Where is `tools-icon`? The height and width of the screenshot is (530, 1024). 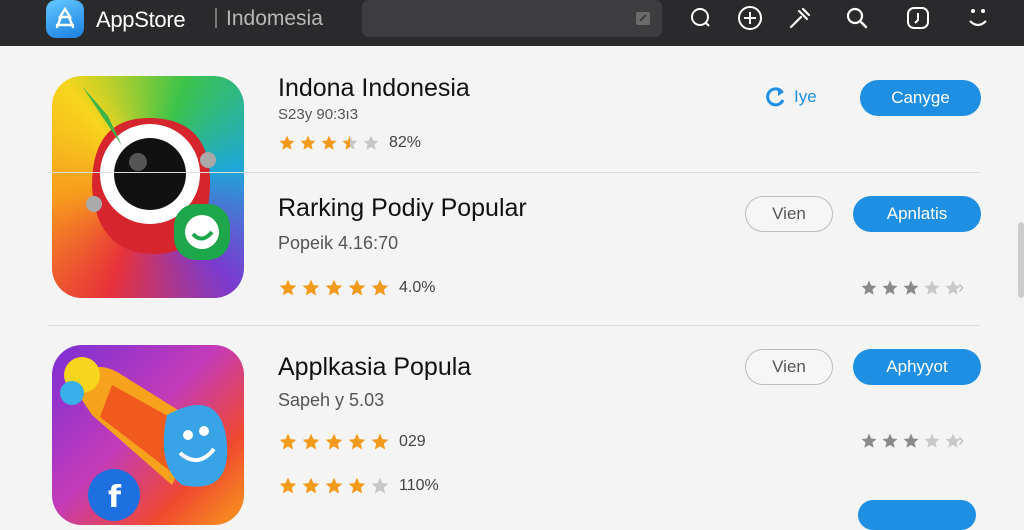 tools-icon is located at coordinates (800, 18).